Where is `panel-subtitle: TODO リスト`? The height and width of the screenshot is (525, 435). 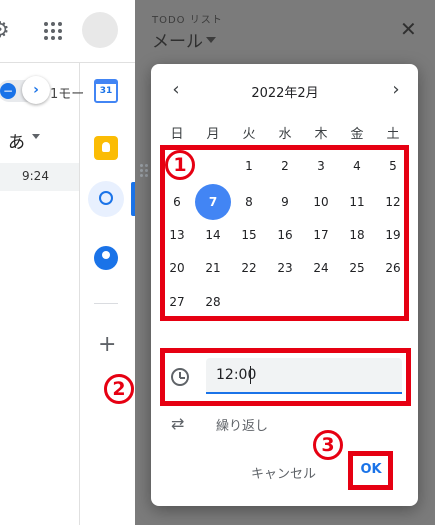 panel-subtitle: TODO リスト is located at coordinates (187, 20).